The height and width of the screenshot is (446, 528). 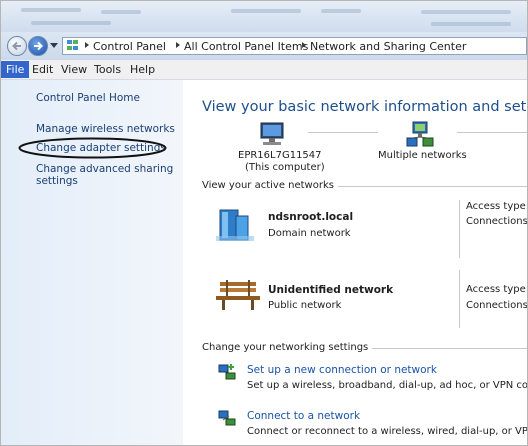 What do you see at coordinates (311, 217) in the screenshot?
I see `network-name: ndsnroot.local` at bounding box center [311, 217].